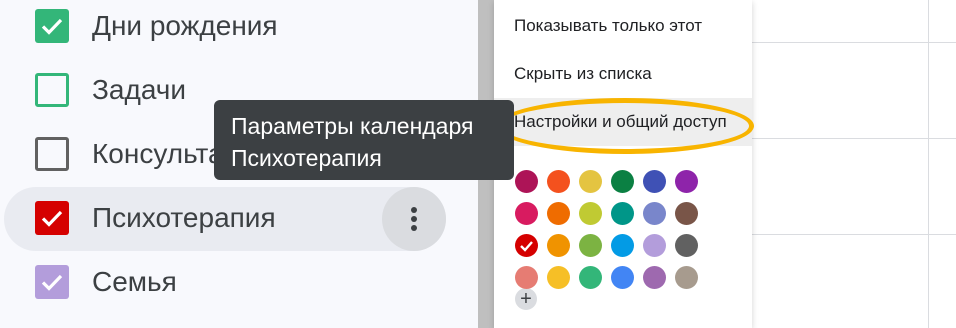 The image size is (956, 328). I want to click on calendar-label: Психотерапия, so click(184, 217).